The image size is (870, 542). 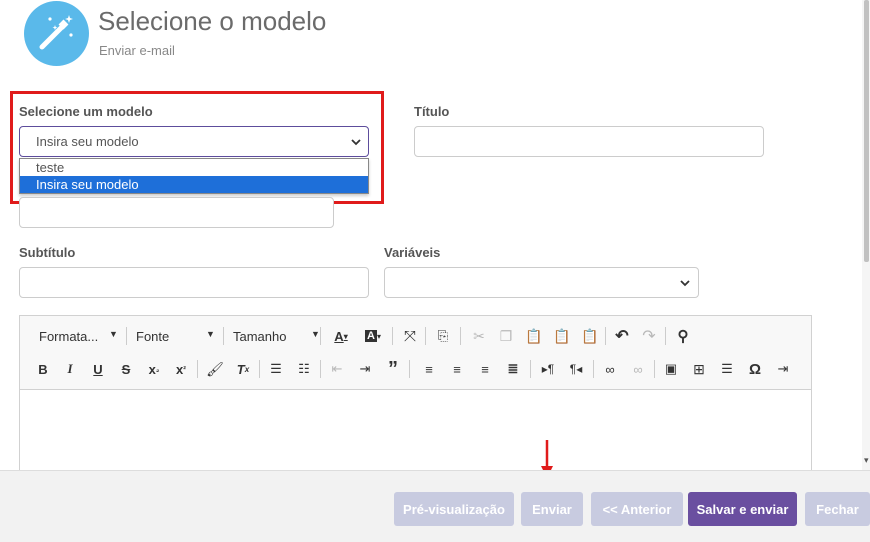 What do you see at coordinates (215, 369) in the screenshot?
I see `paintbrush-icon: 🖌` at bounding box center [215, 369].